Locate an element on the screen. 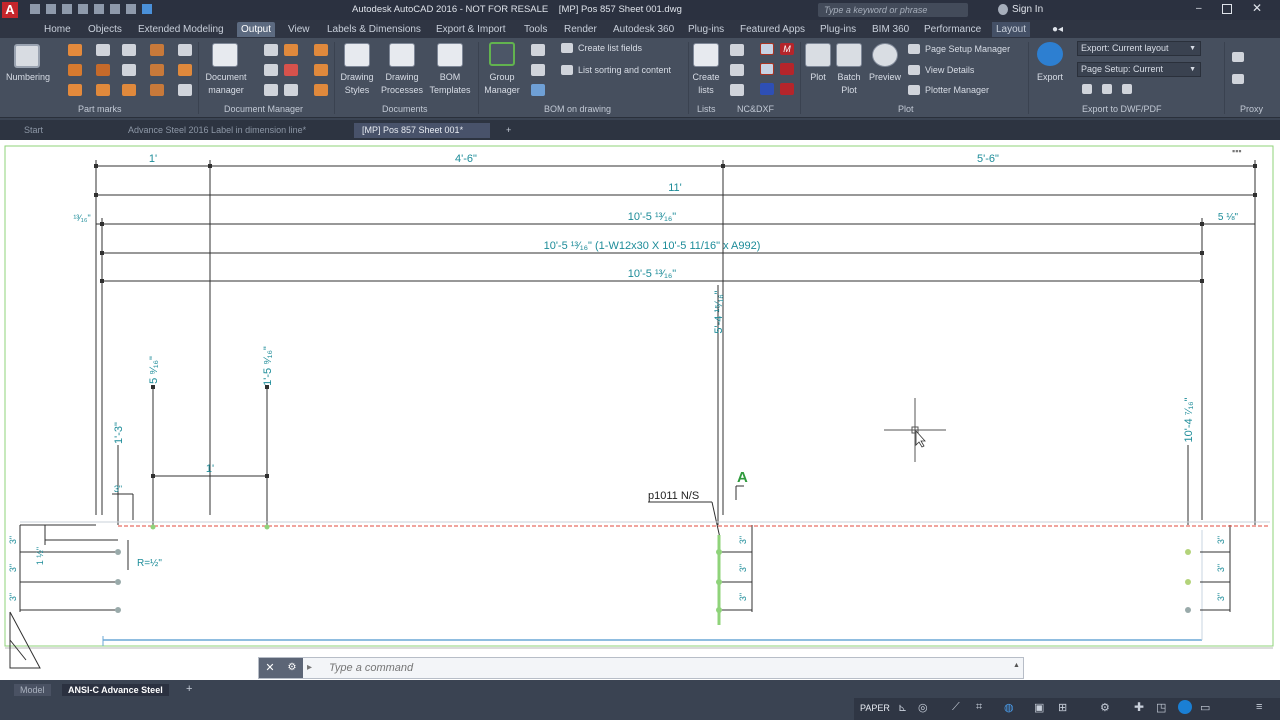  command-recent-icon: ▸ is located at coordinates (309, 667).